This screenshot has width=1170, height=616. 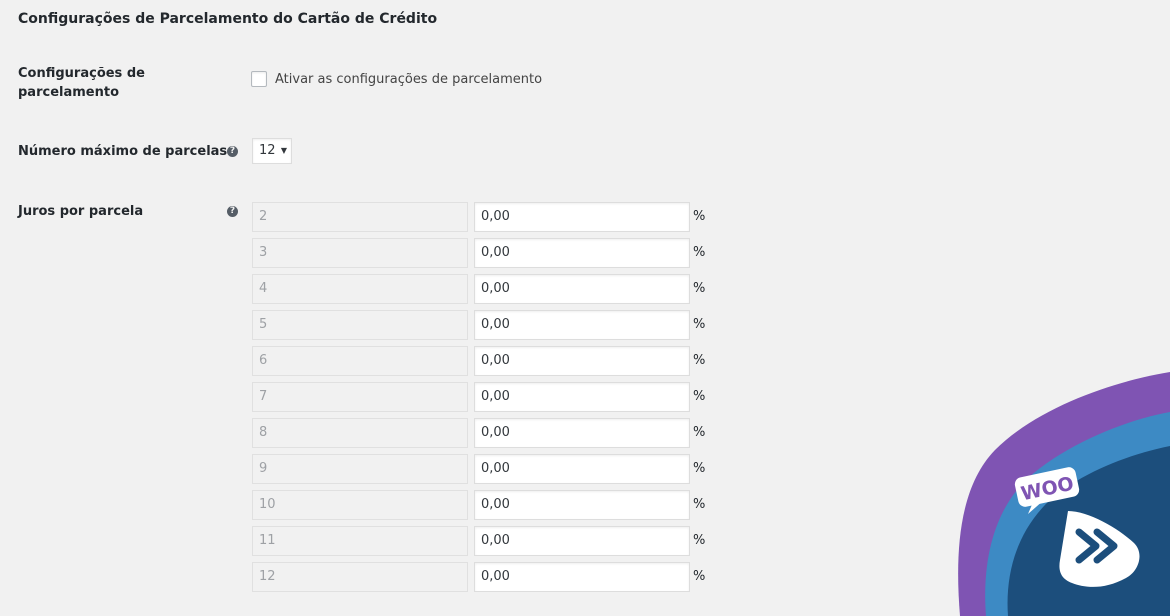 I want to click on installment-row: 10 0,00%, so click(x=482, y=505).